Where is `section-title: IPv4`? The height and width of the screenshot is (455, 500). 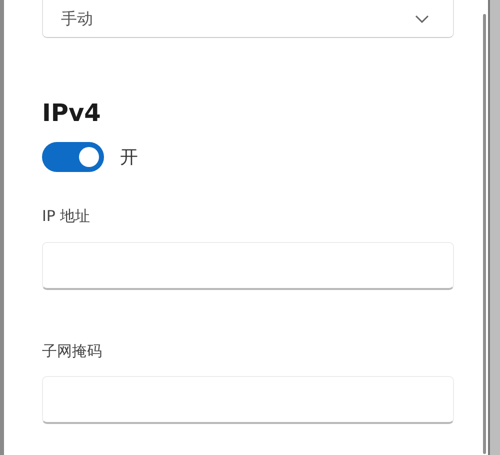 section-title: IPv4 is located at coordinates (72, 113).